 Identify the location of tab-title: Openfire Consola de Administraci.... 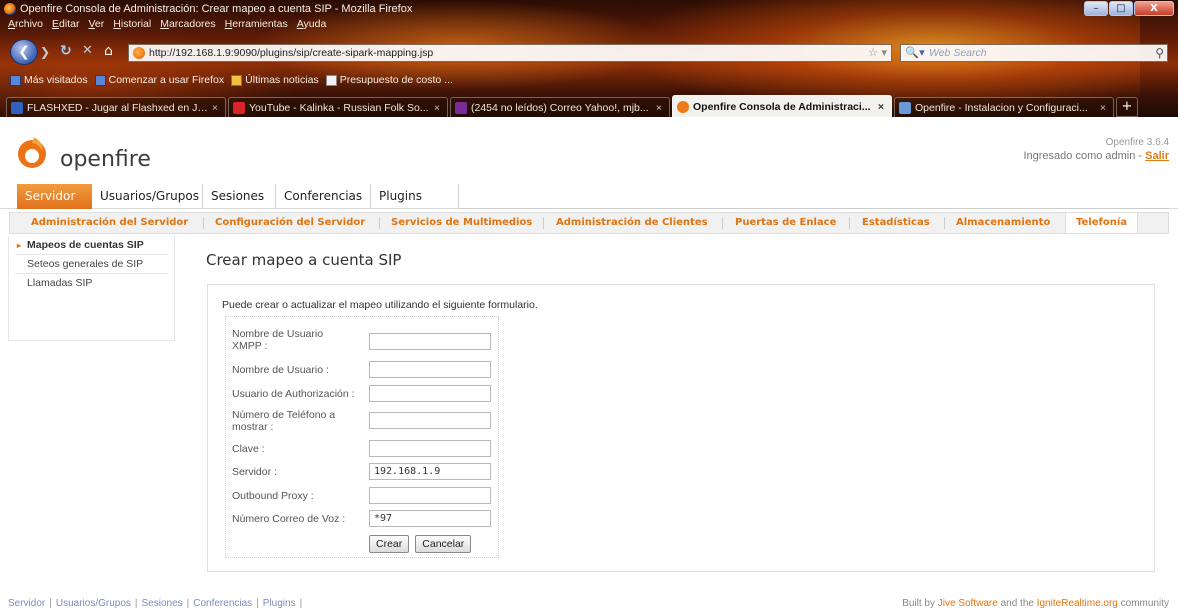
(782, 106).